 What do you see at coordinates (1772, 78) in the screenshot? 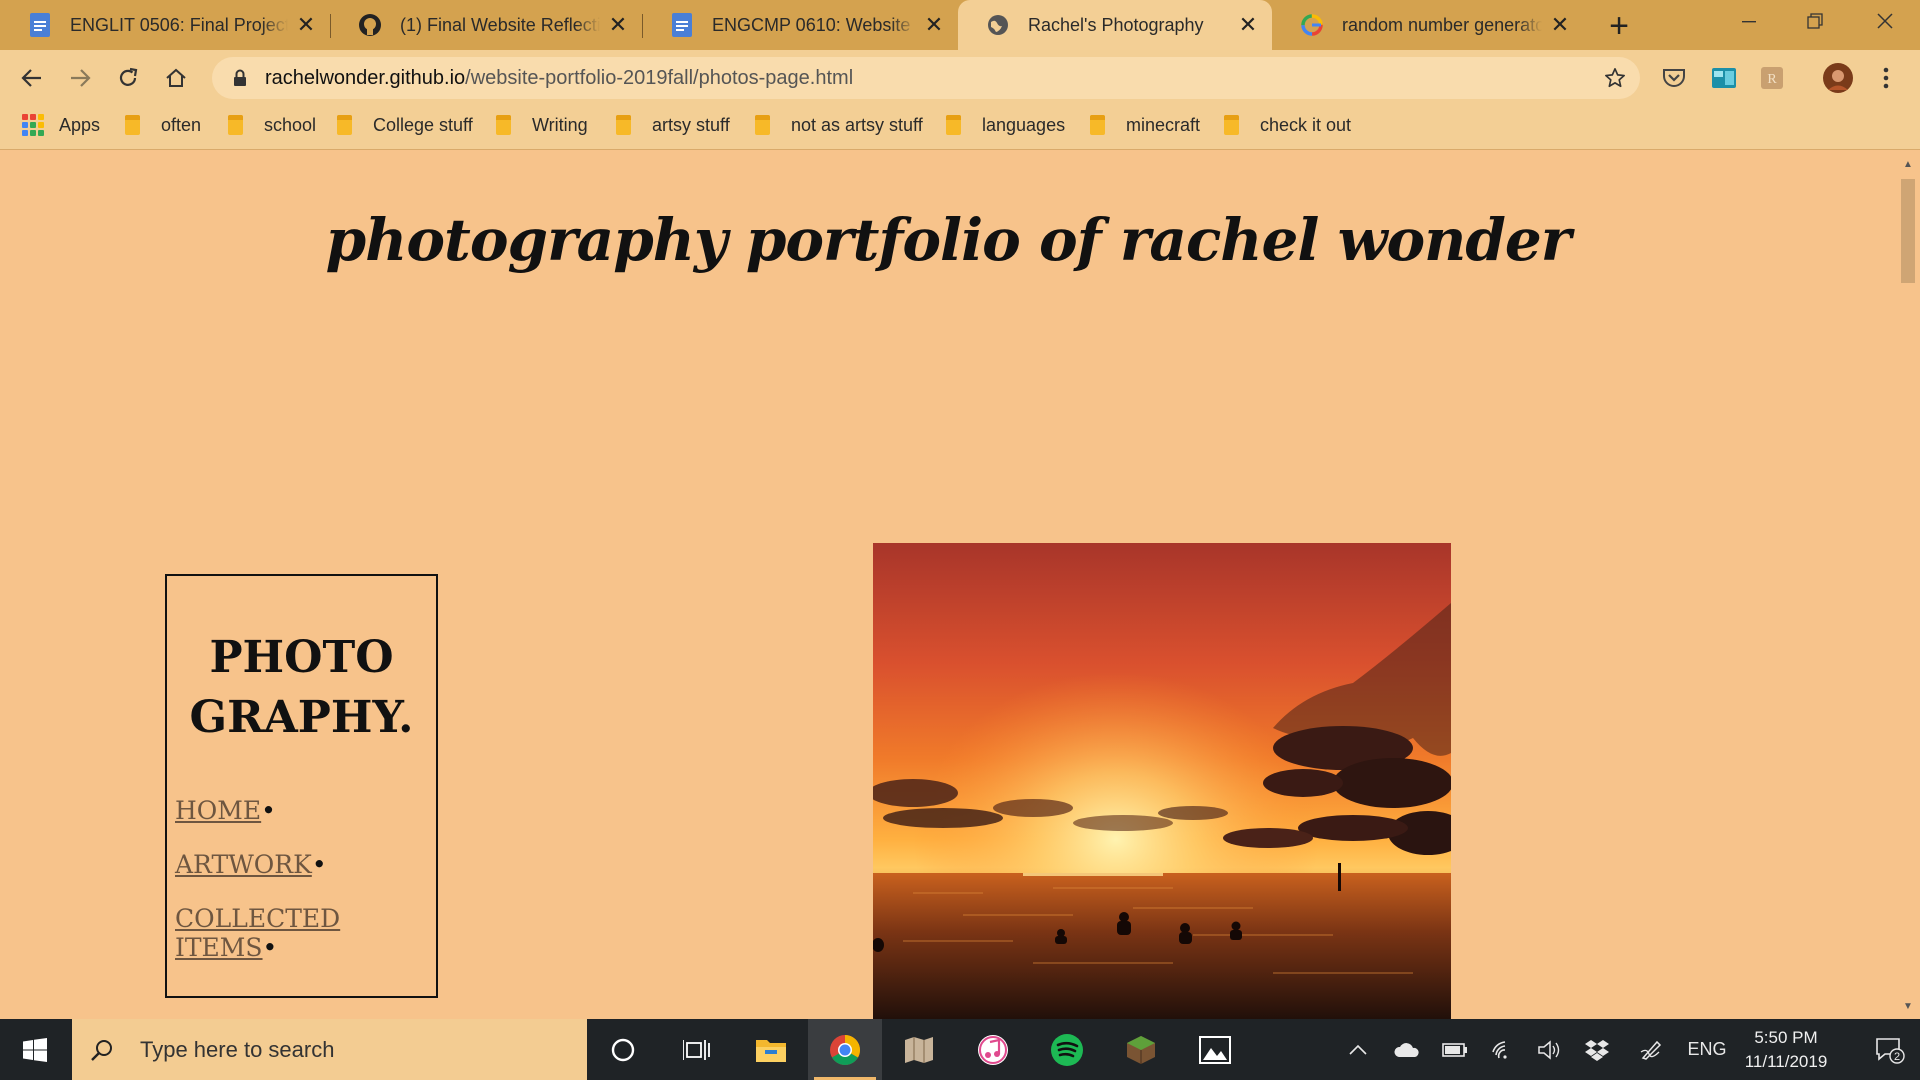
I see `extension-r-icon: R` at bounding box center [1772, 78].